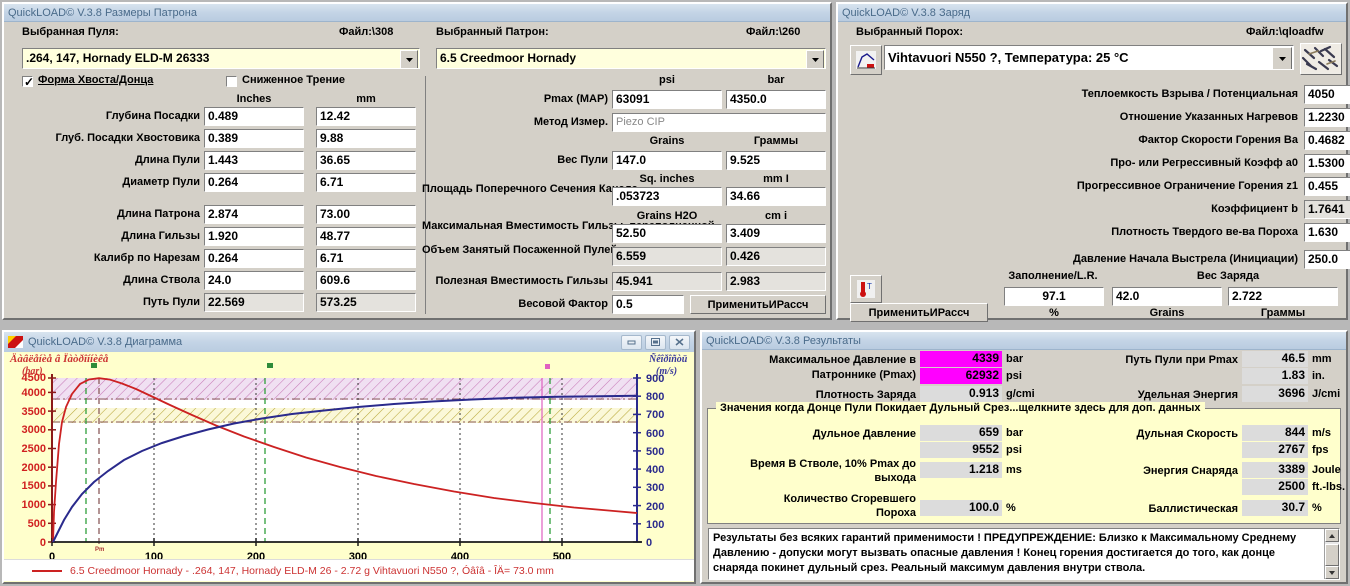 This screenshot has width=1350, height=586. What do you see at coordinates (776, 233) in the screenshot?
I see `field-case-capacity-cm3: 3.409` at bounding box center [776, 233].